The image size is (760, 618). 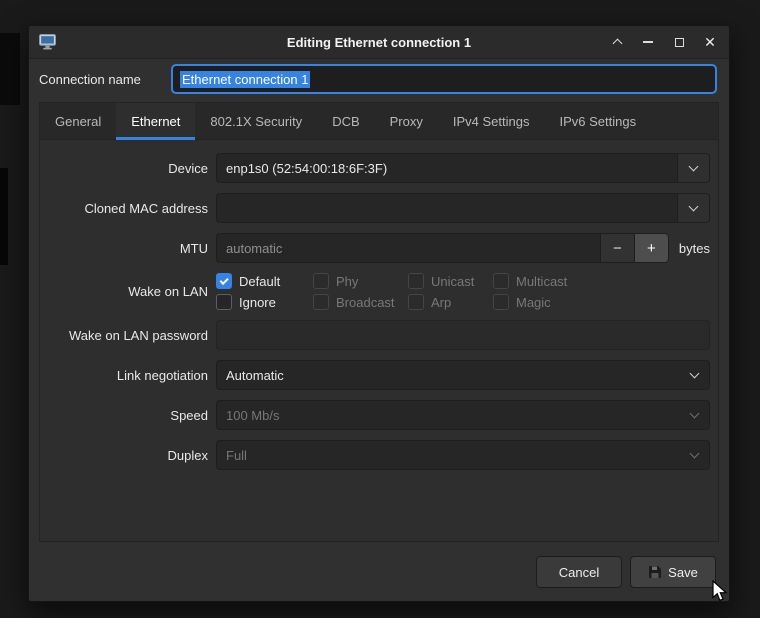 What do you see at coordinates (406, 121) in the screenshot?
I see `tab-proxy: Proxy` at bounding box center [406, 121].